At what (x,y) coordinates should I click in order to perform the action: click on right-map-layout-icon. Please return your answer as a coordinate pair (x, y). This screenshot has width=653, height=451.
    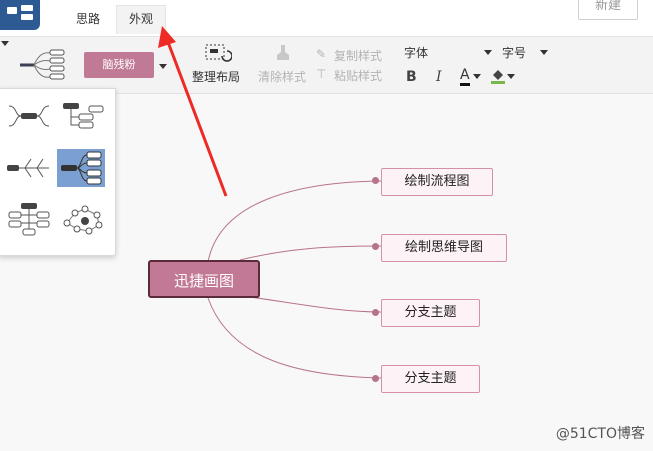
    Looking at the image, I should click on (81, 168).